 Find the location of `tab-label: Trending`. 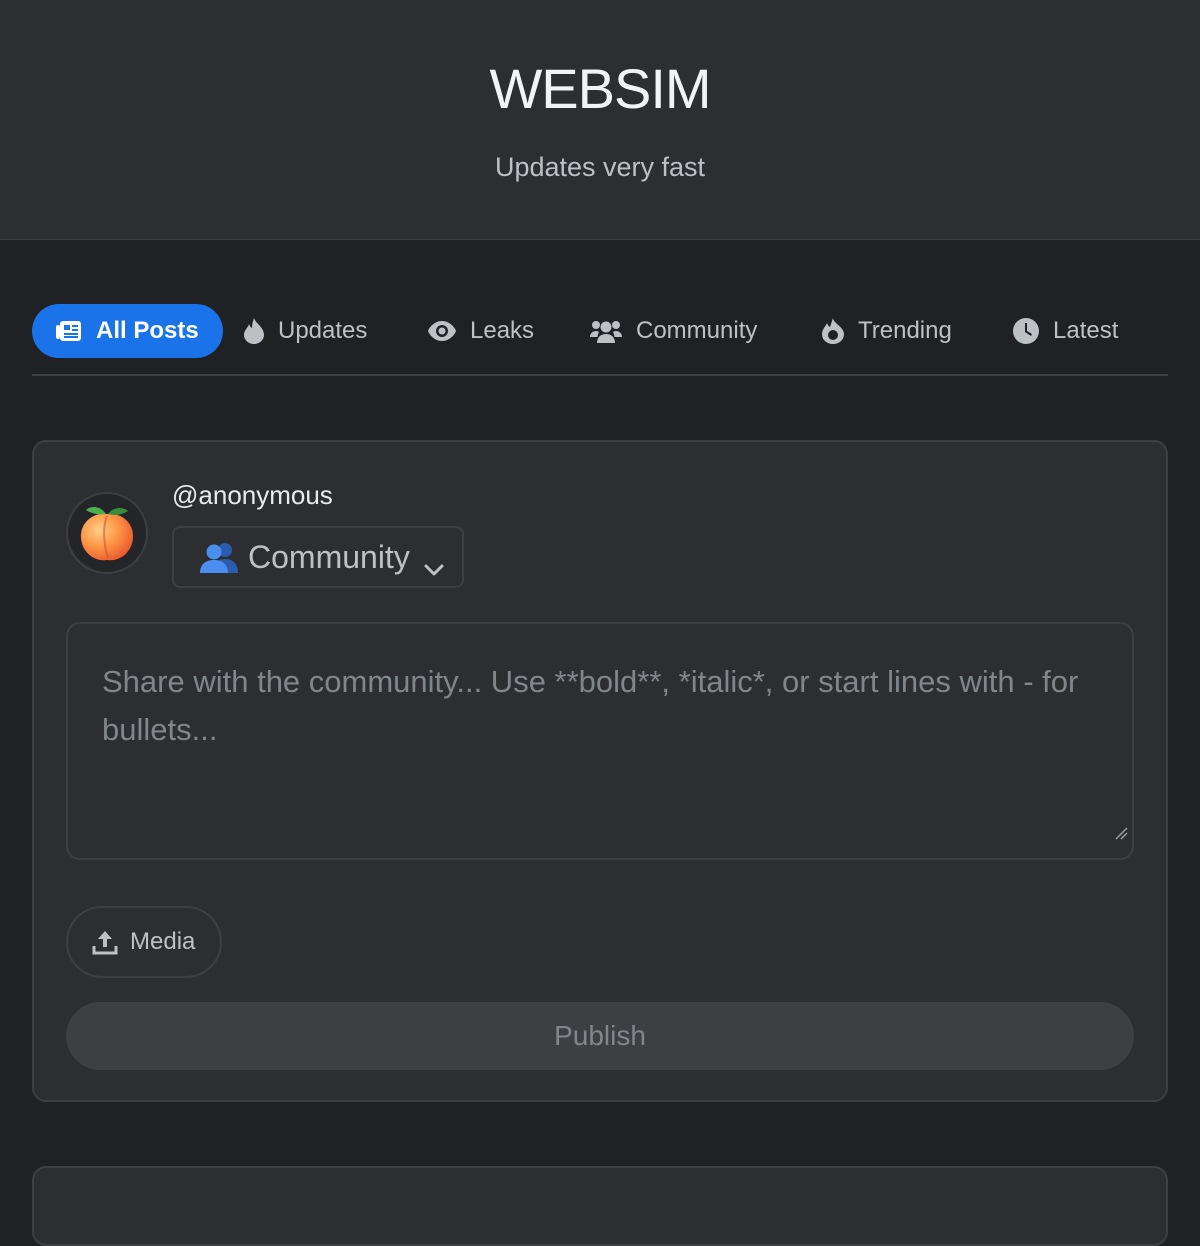

tab-label: Trending is located at coordinates (905, 330).